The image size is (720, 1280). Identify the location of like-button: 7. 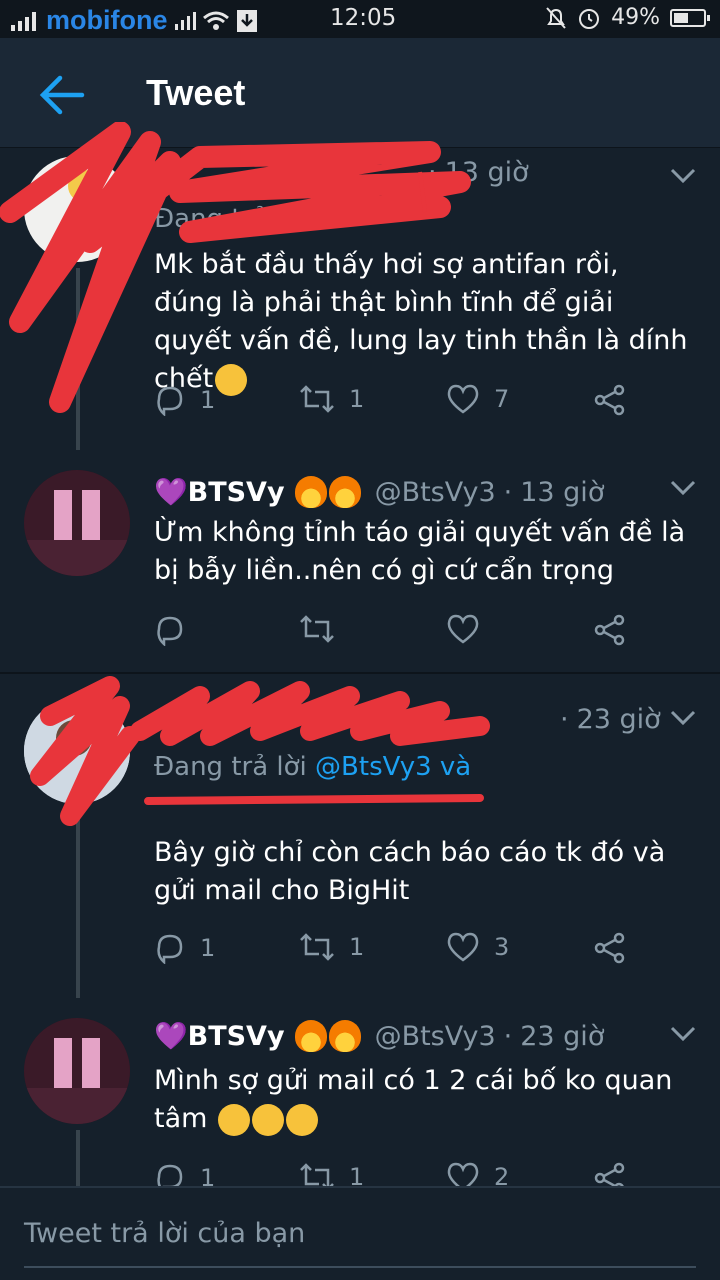
(477, 399).